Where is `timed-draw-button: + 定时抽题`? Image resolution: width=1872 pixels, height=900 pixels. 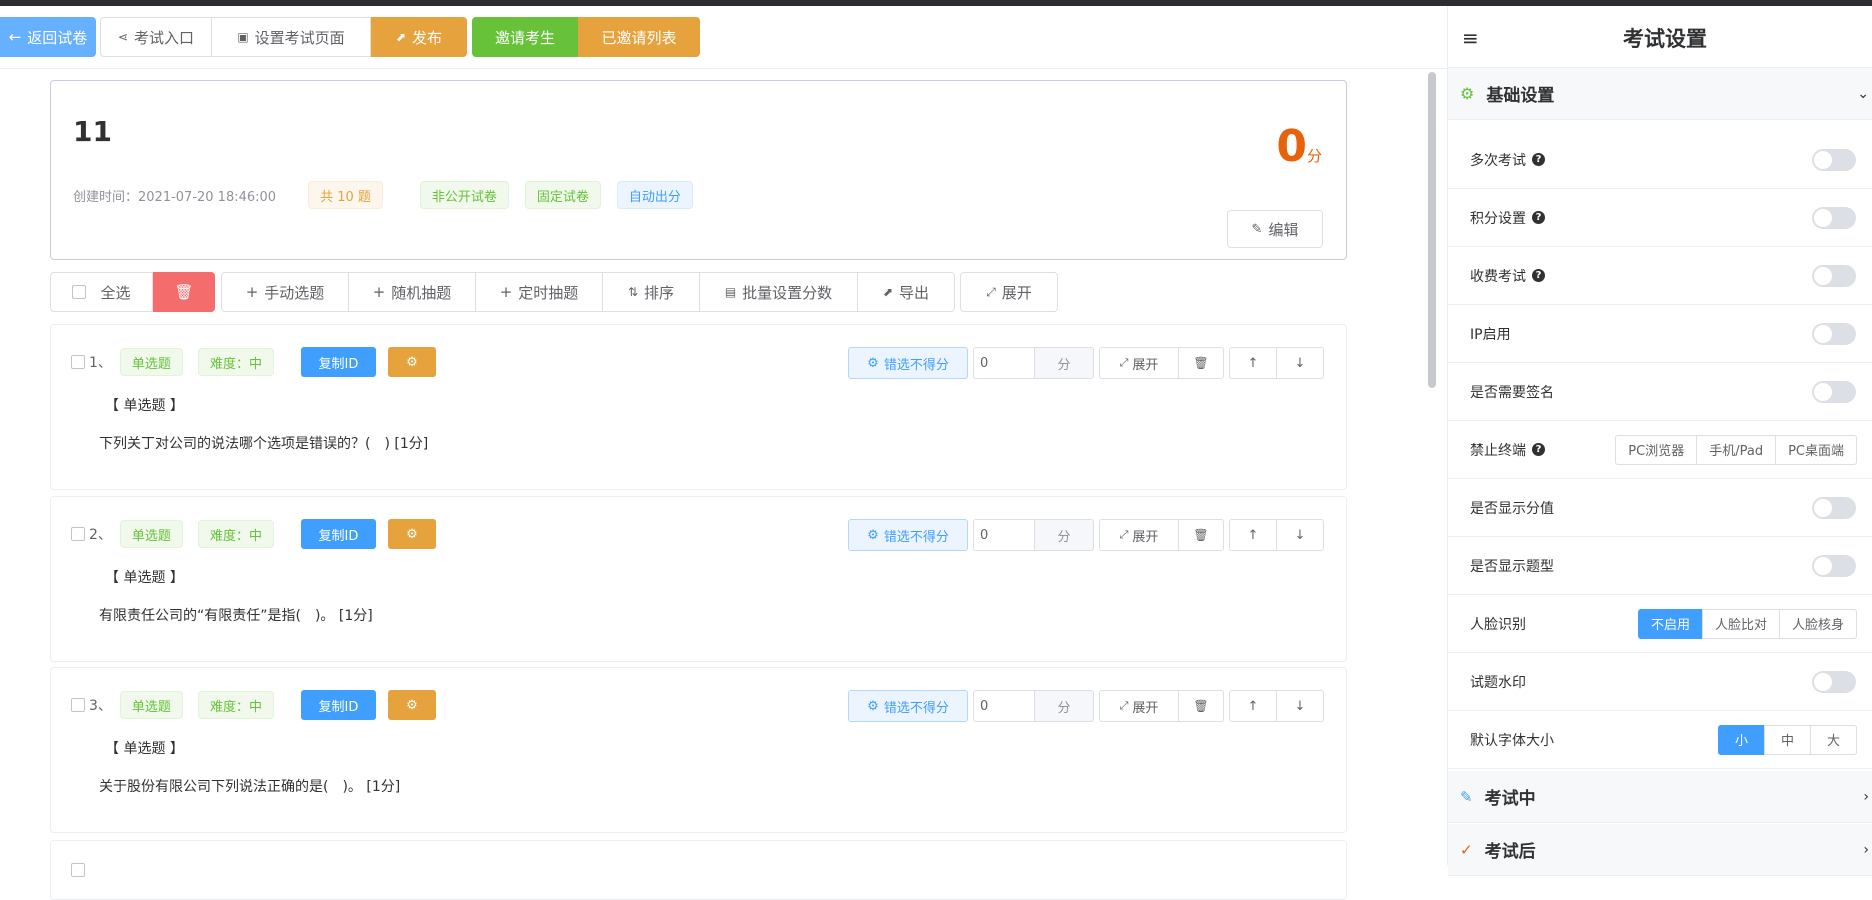
timed-draw-button: + 定时抽题 is located at coordinates (539, 292).